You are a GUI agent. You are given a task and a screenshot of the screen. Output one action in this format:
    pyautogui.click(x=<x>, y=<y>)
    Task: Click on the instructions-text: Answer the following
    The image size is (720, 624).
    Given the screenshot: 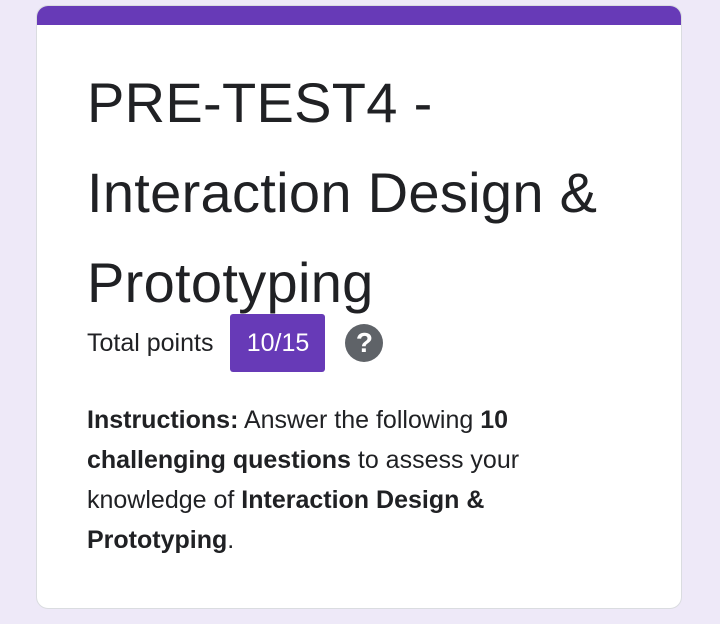 What is the action you would take?
    pyautogui.click(x=359, y=420)
    